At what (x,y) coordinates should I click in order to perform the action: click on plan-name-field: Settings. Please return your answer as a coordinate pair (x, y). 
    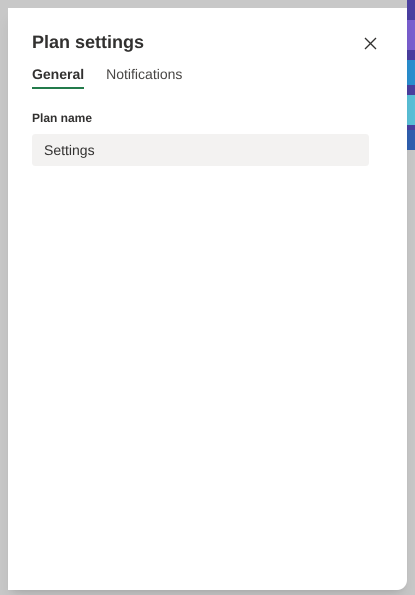
    Looking at the image, I should click on (200, 150).